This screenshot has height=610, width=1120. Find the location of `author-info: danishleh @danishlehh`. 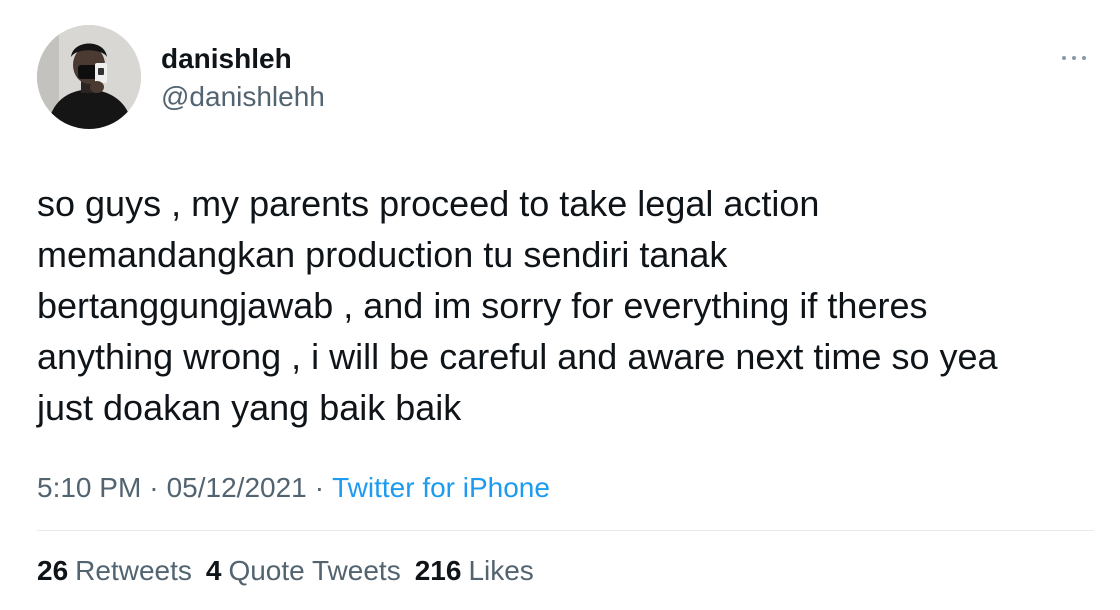

author-info: danishleh @danishlehh is located at coordinates (243, 78).